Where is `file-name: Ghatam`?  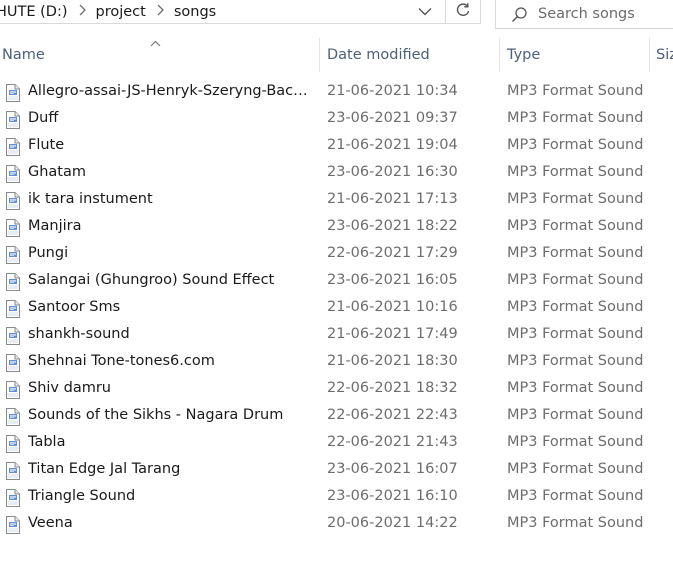 file-name: Ghatam is located at coordinates (170, 172).